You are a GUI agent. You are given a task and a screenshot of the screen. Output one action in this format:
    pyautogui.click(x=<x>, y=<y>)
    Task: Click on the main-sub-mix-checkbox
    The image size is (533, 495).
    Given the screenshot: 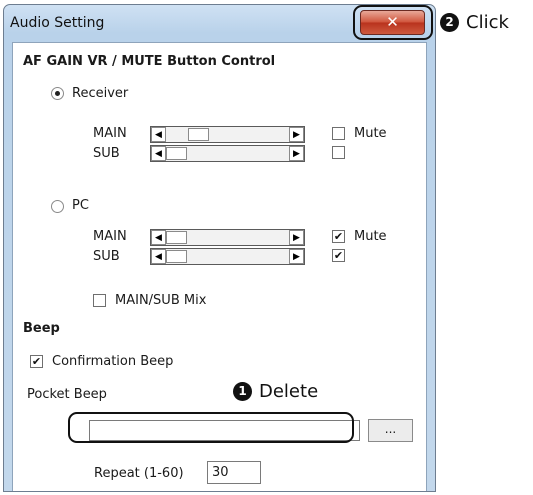 What is the action you would take?
    pyautogui.click(x=99, y=300)
    